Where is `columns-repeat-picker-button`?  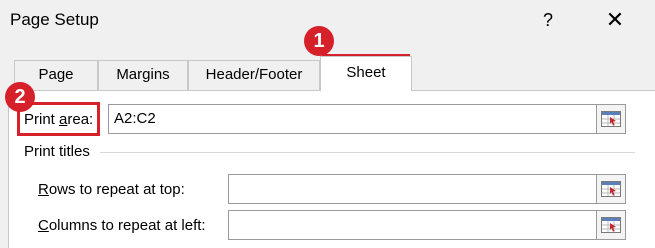 columns-repeat-picker-button is located at coordinates (611, 225).